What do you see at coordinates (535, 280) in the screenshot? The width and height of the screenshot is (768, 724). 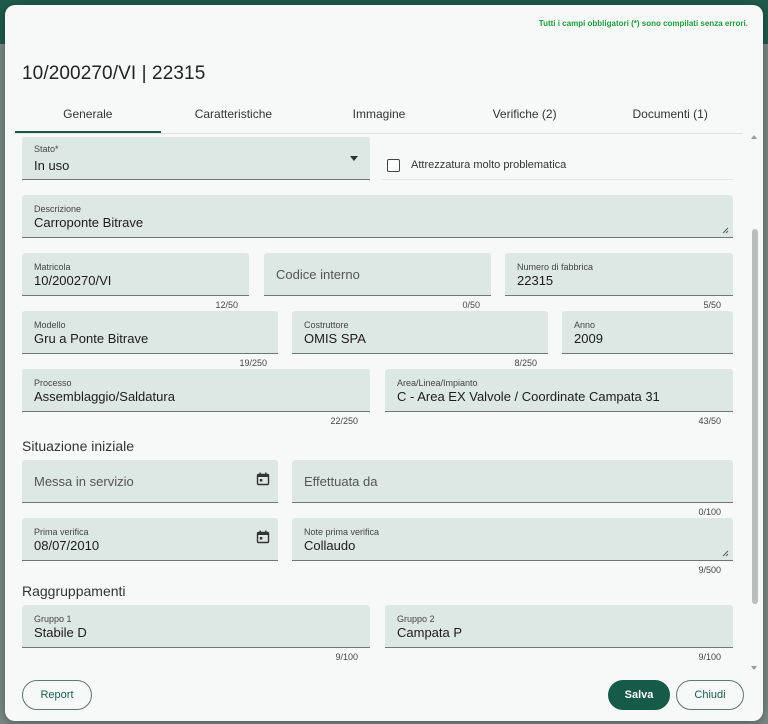 I see `numero-fabbrica-value: 22315` at bounding box center [535, 280].